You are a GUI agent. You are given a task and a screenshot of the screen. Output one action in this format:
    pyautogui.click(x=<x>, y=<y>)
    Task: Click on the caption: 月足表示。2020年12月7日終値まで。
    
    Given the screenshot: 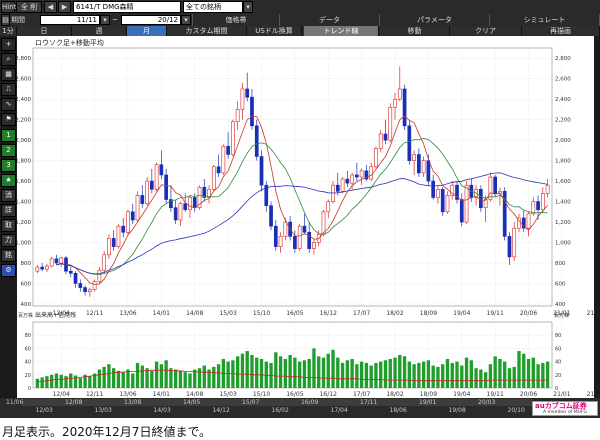 What is the action you would take?
    pyautogui.click(x=106, y=432)
    